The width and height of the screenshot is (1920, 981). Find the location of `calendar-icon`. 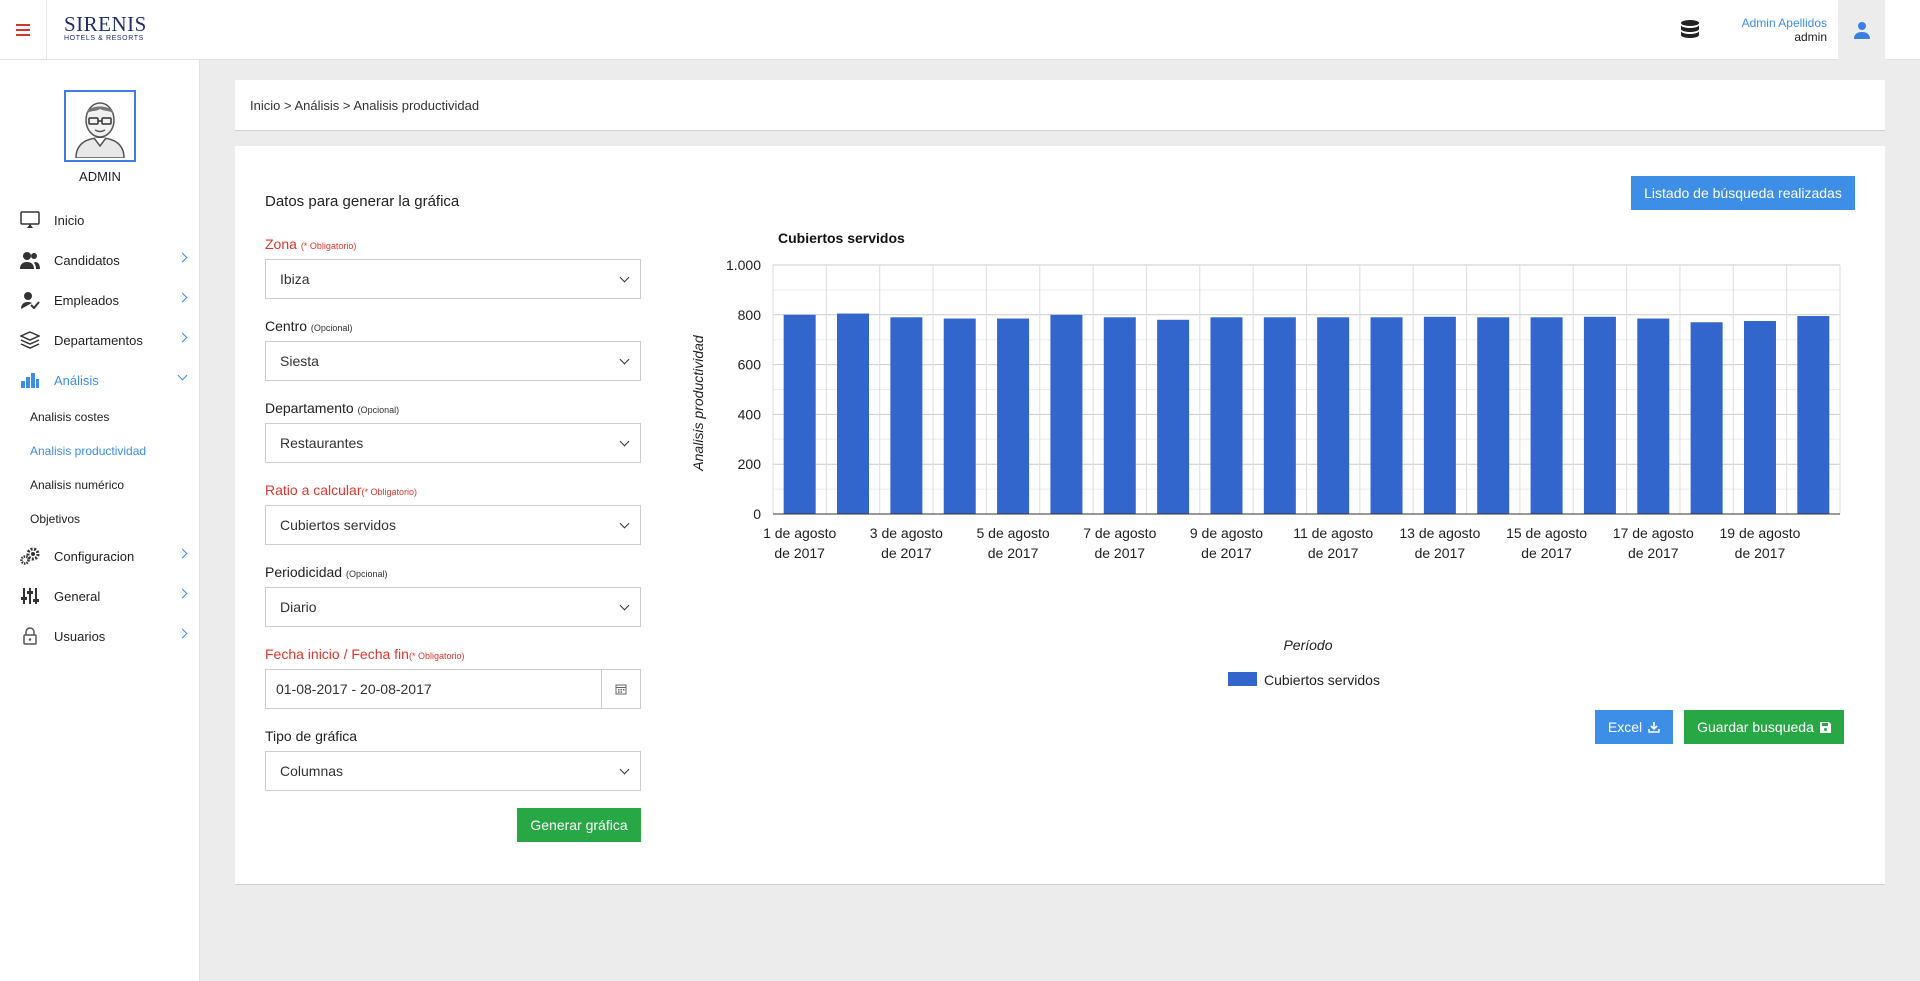

calendar-icon is located at coordinates (620, 689).